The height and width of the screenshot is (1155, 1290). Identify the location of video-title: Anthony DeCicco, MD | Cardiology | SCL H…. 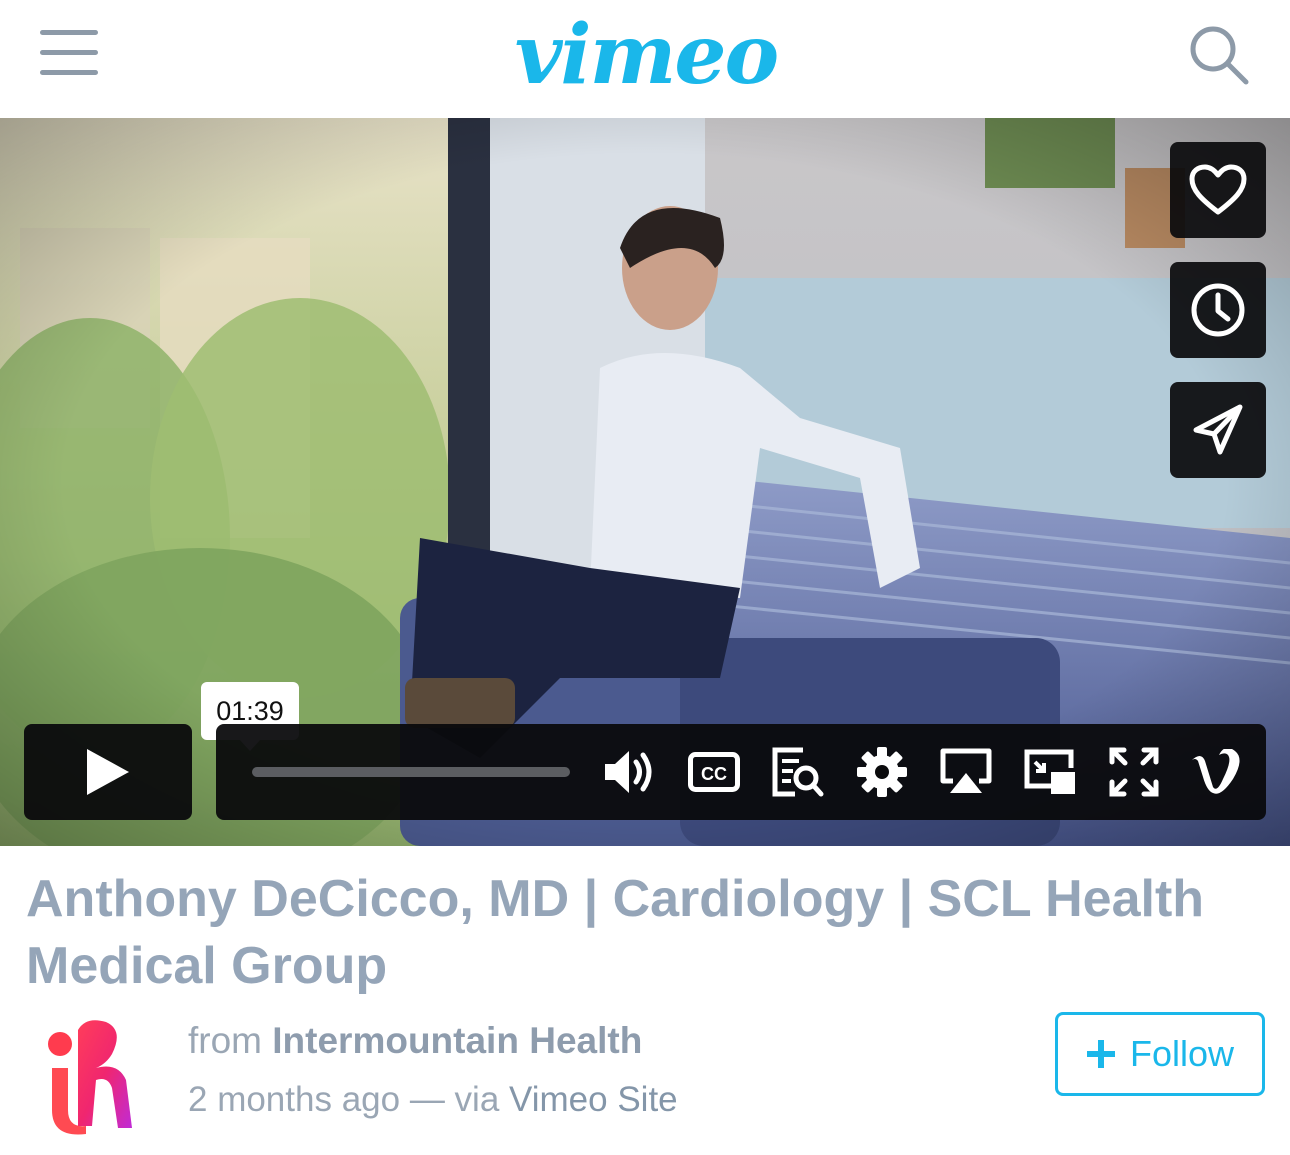
(646, 933).